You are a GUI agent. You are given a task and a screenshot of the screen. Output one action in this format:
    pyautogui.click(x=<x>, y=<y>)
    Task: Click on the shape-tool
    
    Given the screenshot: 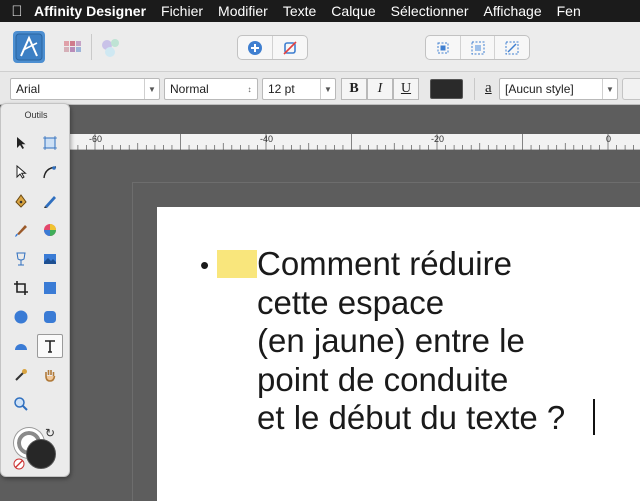 What is the action you would take?
    pyautogui.click(x=21, y=346)
    